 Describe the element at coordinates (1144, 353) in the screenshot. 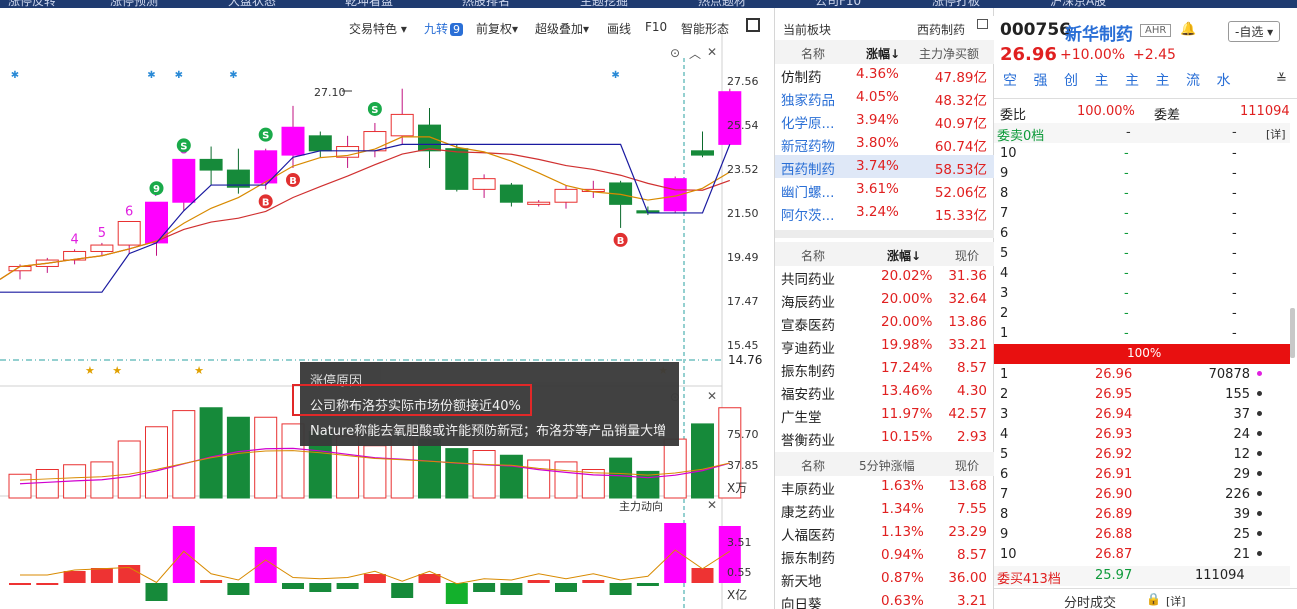

I see `limit-up-bar-label: 100%` at that location.